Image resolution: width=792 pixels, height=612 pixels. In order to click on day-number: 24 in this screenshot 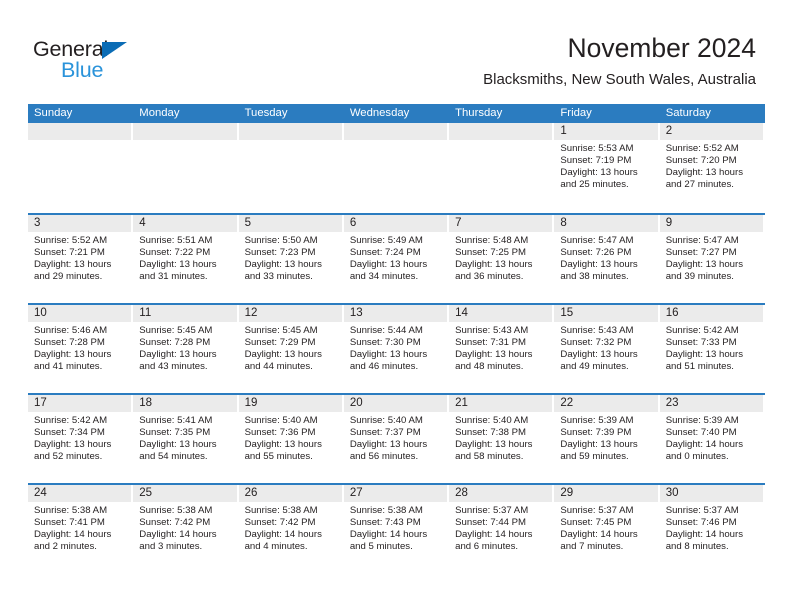, I will do `click(40, 493)`.